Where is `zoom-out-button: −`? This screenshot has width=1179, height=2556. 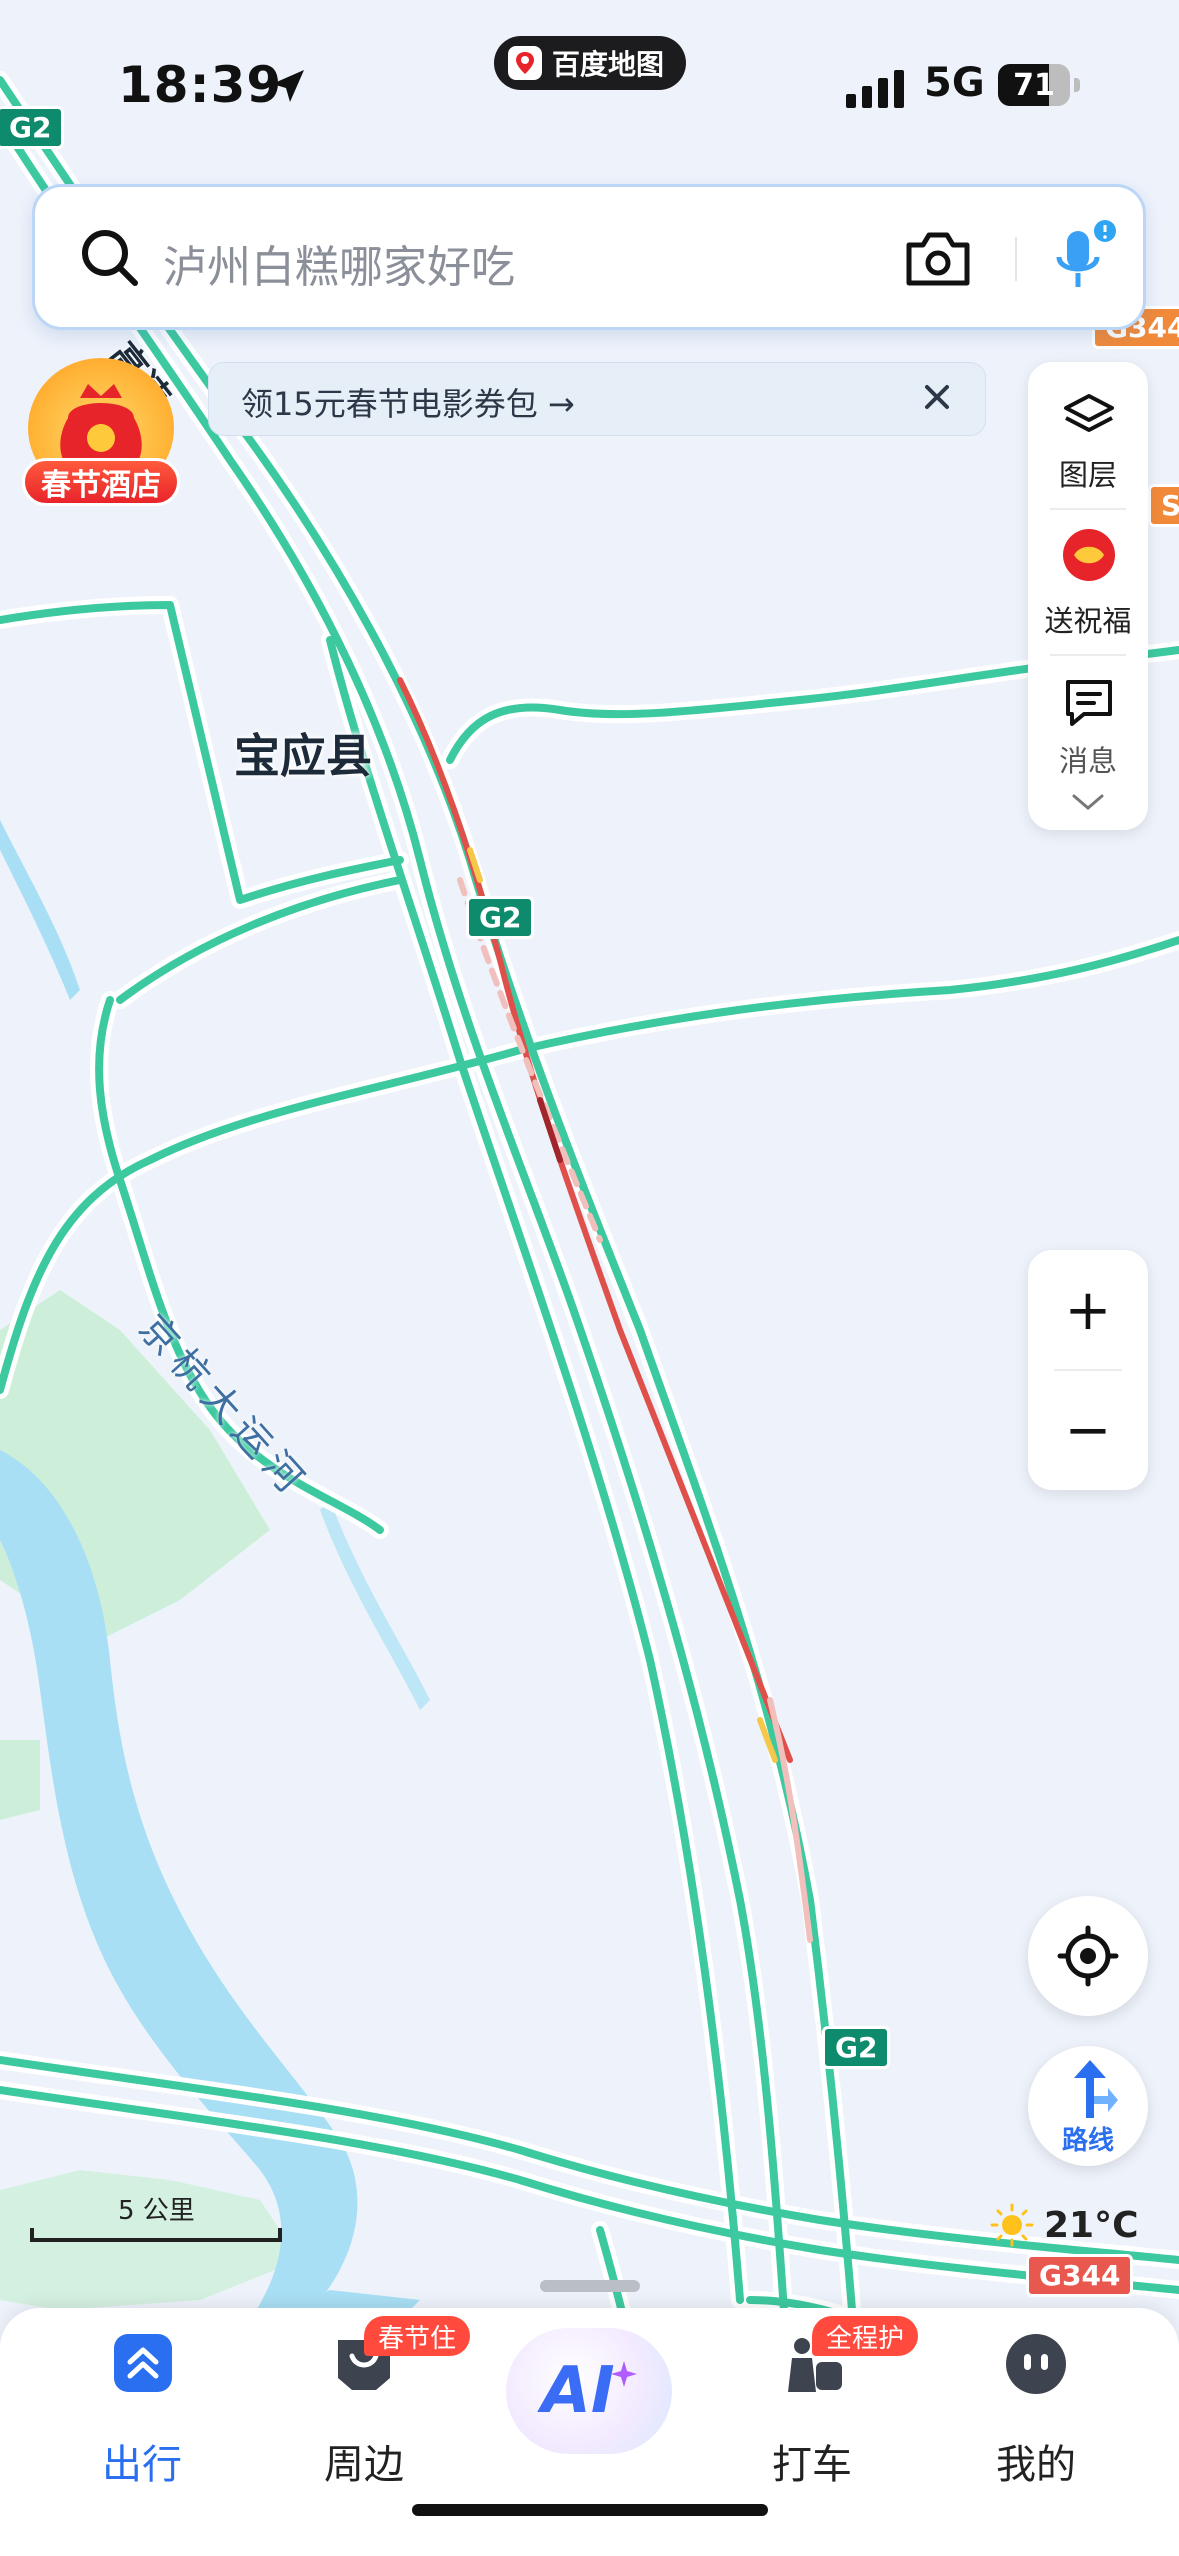
zoom-out-button: − is located at coordinates (1088, 1430).